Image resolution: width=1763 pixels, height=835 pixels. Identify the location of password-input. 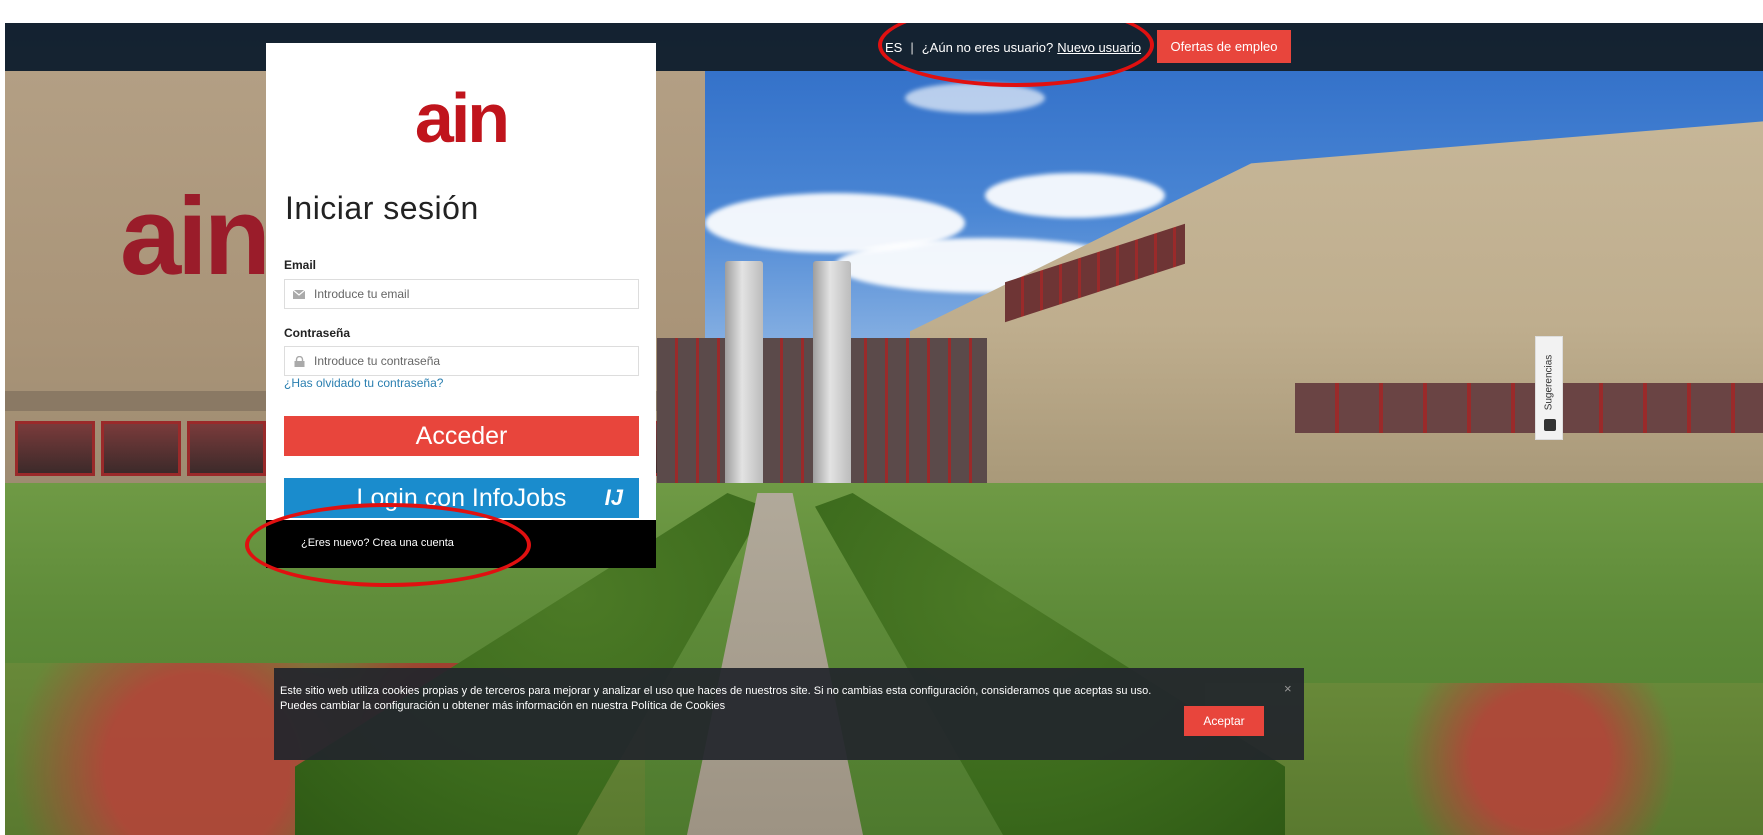
(464, 361).